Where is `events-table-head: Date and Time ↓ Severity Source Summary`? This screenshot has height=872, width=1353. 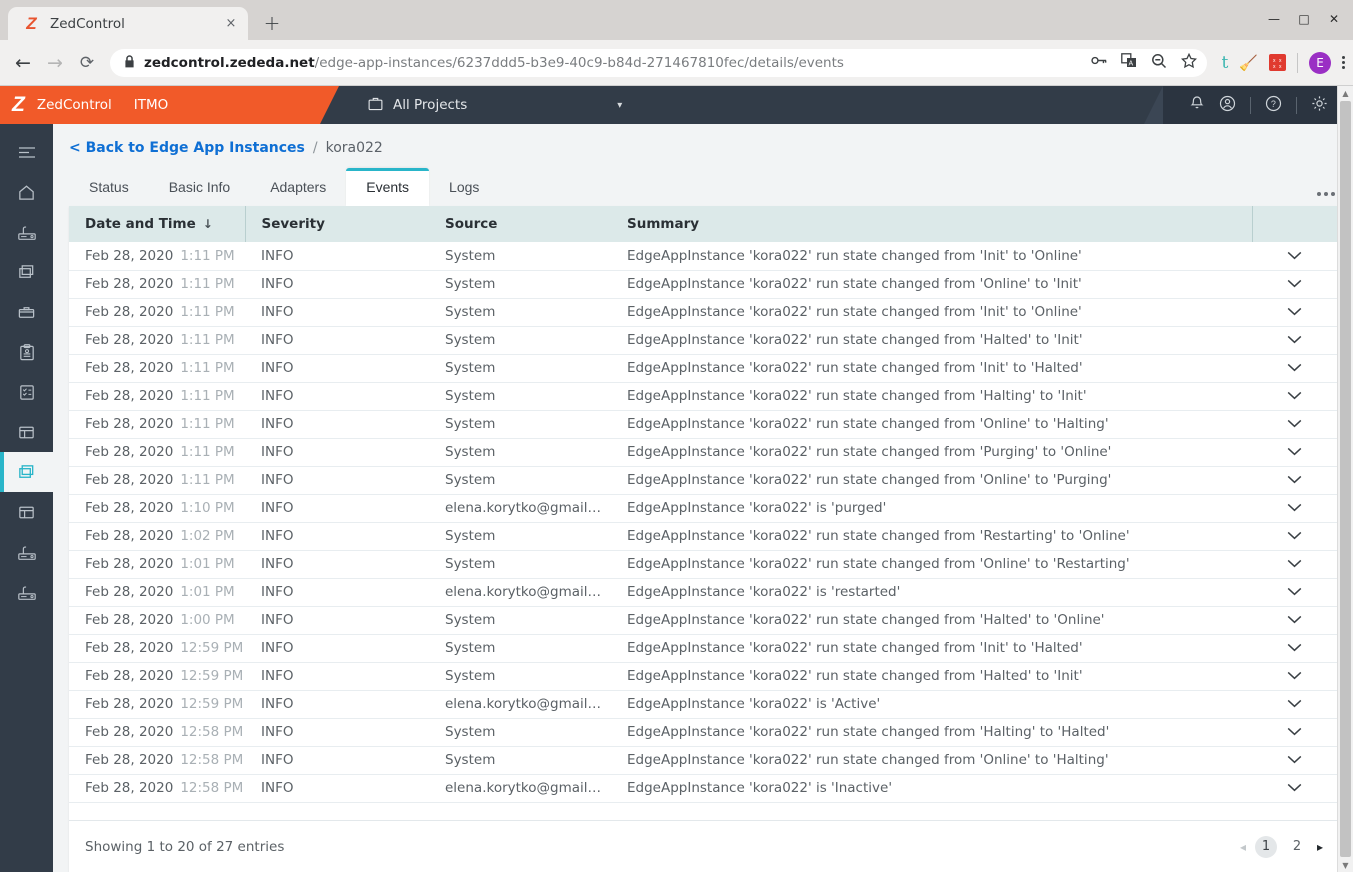 events-table-head: Date and Time ↓ Severity Source Summary is located at coordinates (703, 224).